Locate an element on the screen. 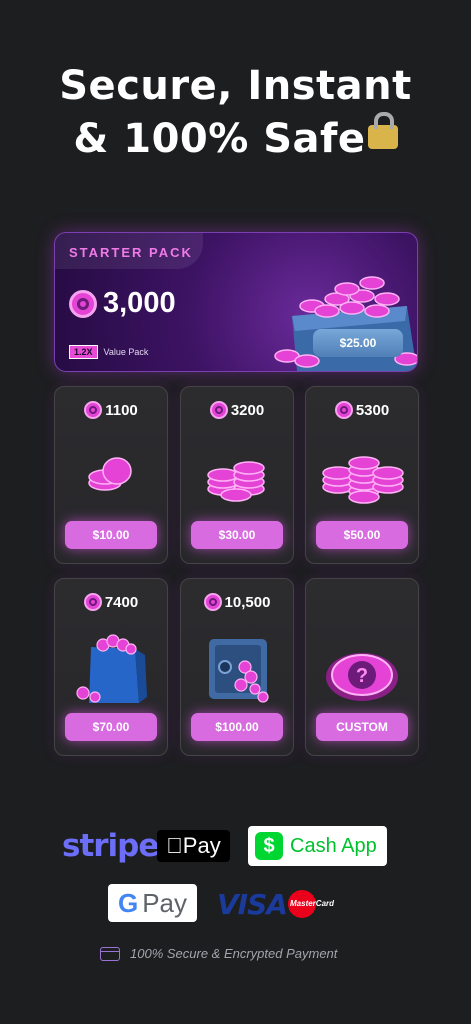 The image size is (471, 1024). starter-pack-amount: 3,000 is located at coordinates (122, 303).